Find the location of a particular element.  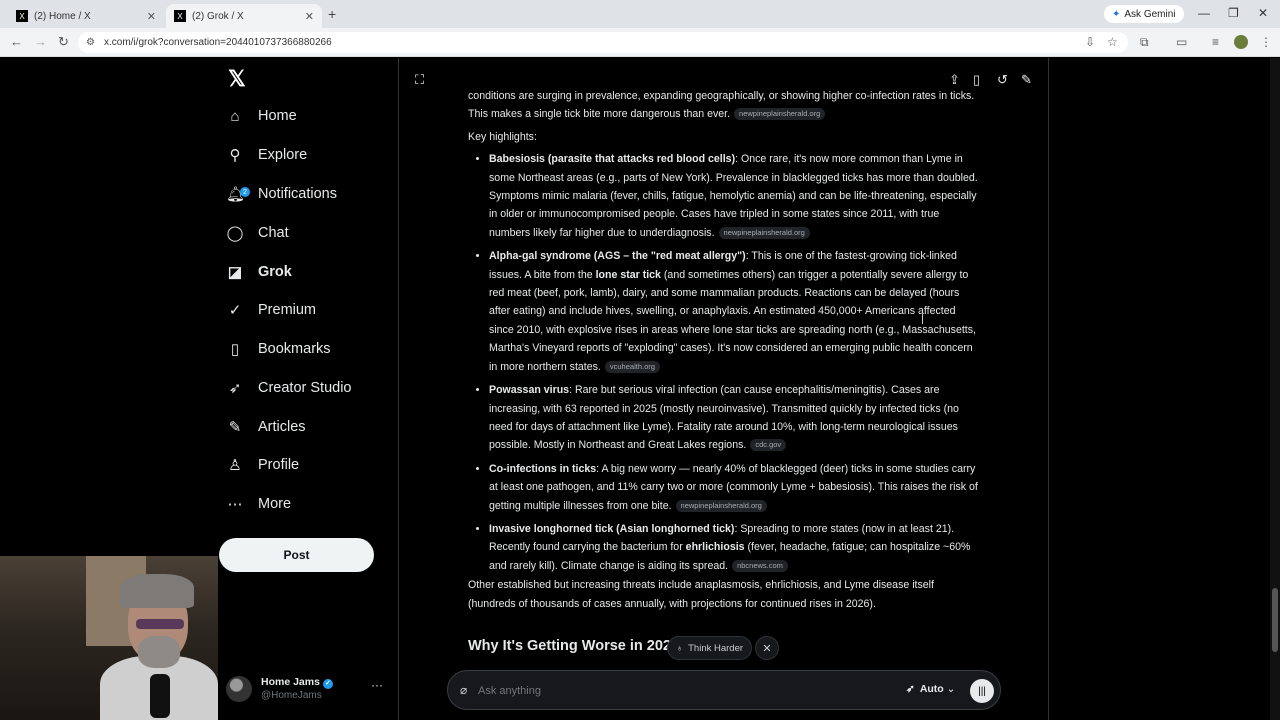

sidebar-item-home: ⌂ Home is located at coordinates (261, 116).